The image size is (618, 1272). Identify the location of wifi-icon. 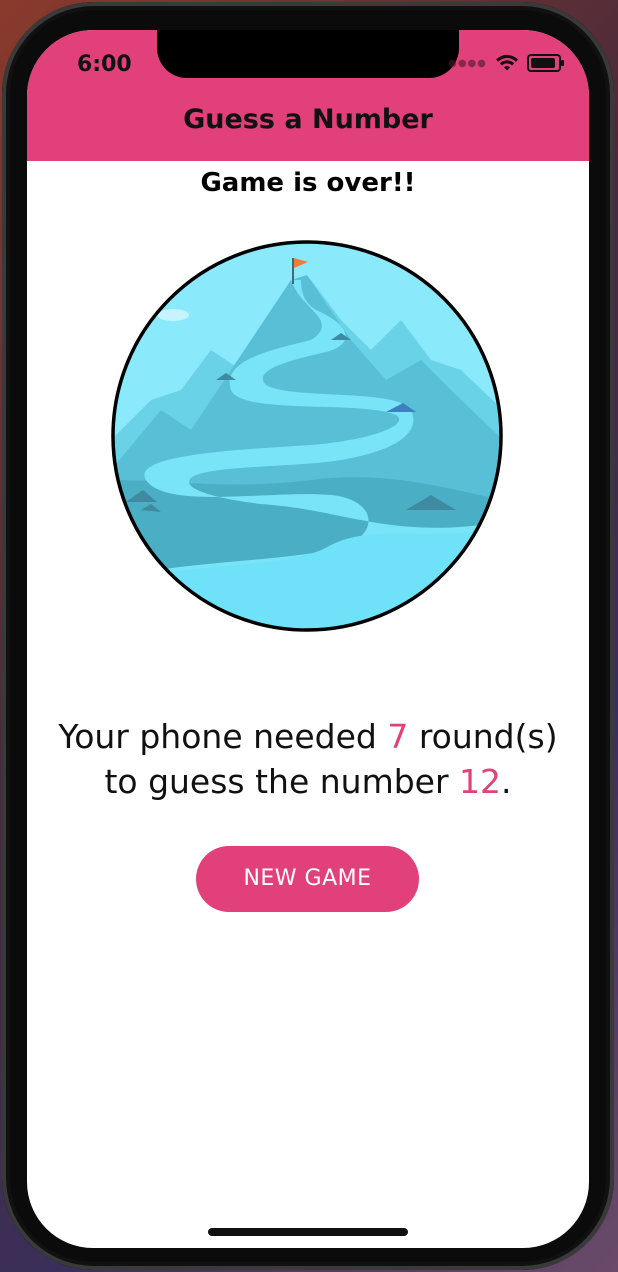
(507, 62).